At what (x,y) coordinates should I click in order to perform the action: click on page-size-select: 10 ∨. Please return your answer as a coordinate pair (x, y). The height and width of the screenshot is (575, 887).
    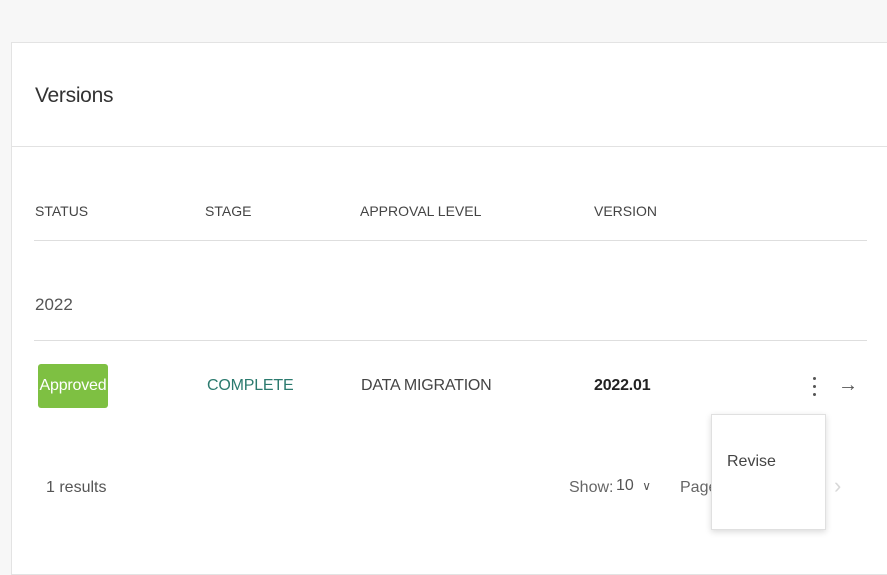
    Looking at the image, I should click on (633, 486).